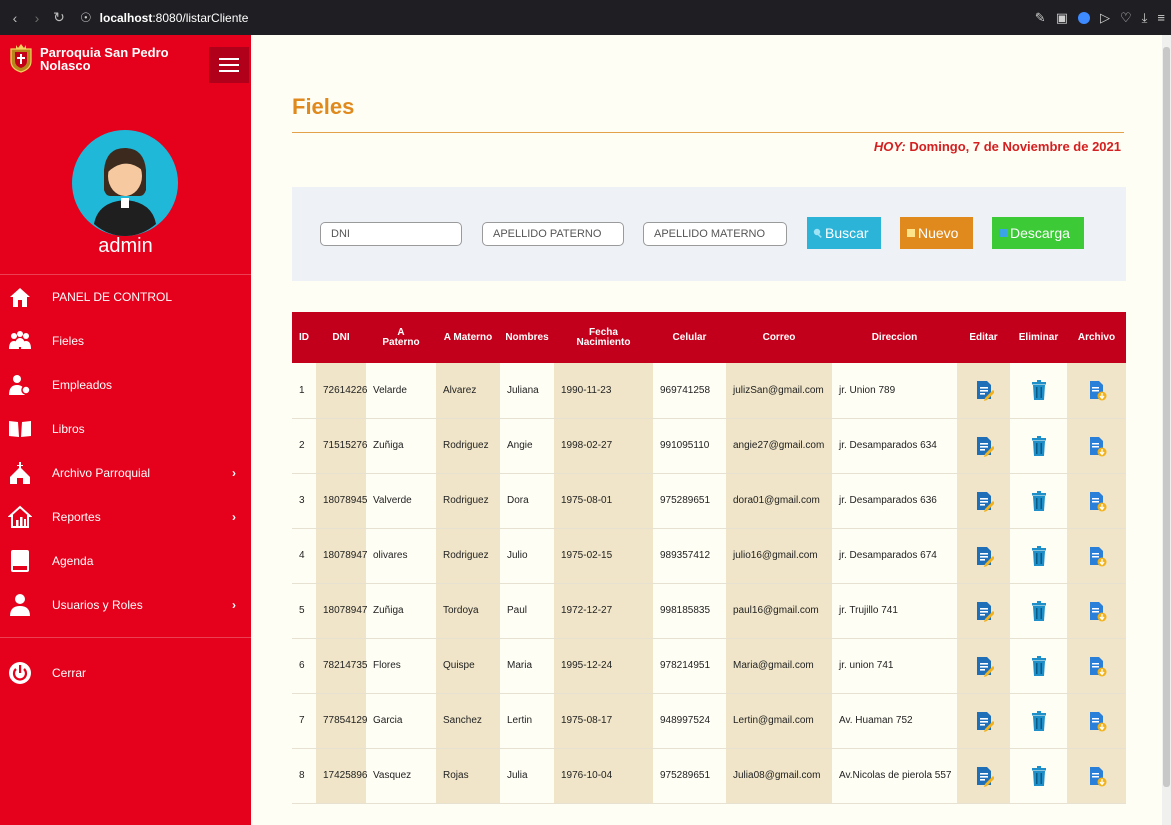  Describe the element at coordinates (1038, 337) in the screenshot. I see `column-header: Eliminar` at that location.